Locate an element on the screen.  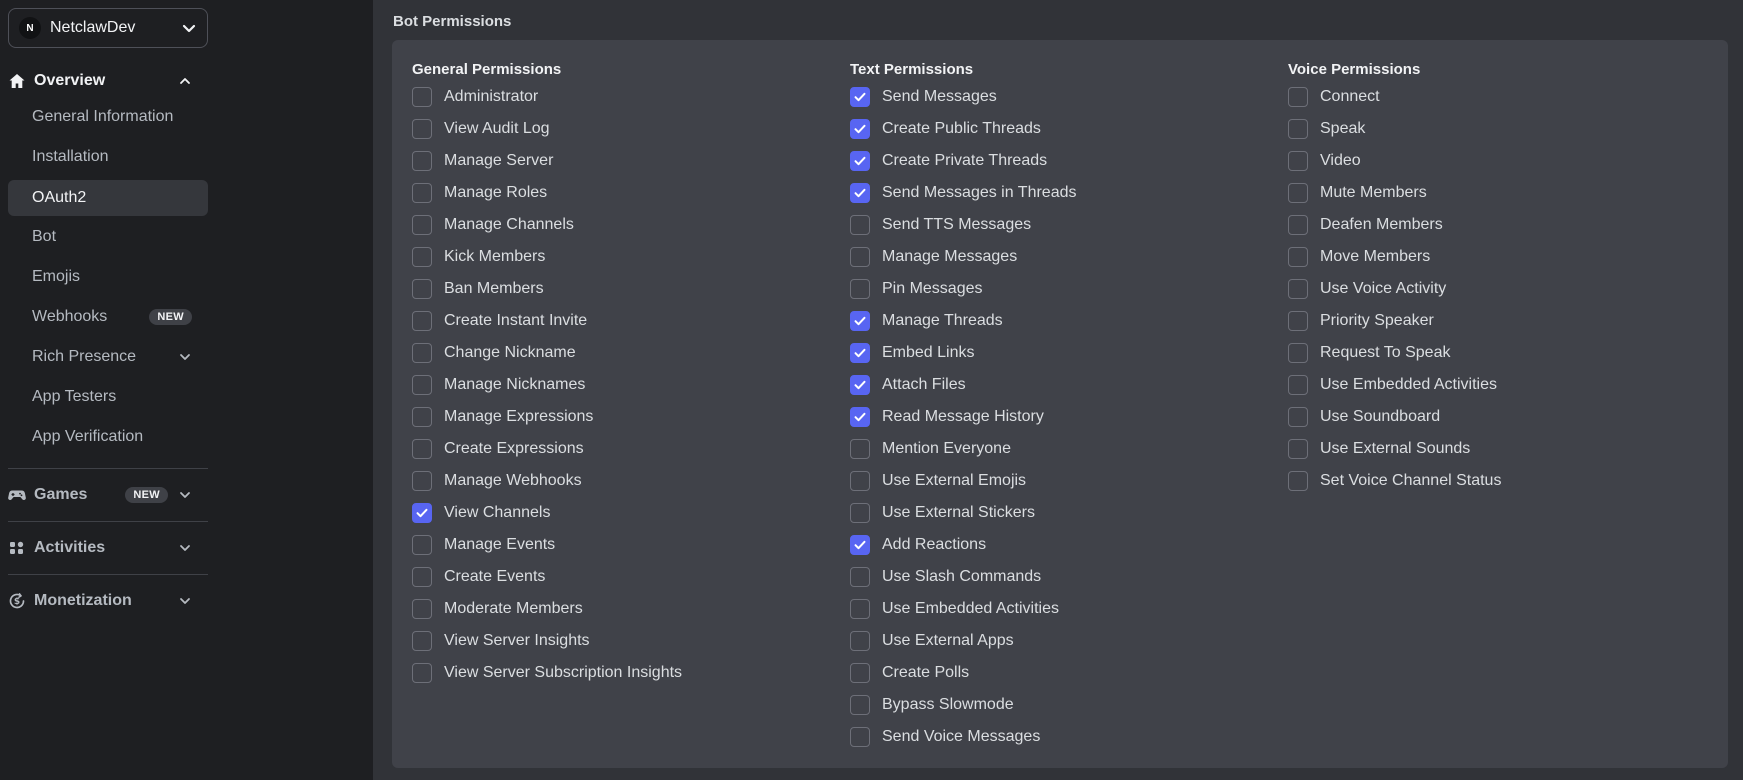
permission-row: Manage Webhooks is located at coordinates (547, 481).